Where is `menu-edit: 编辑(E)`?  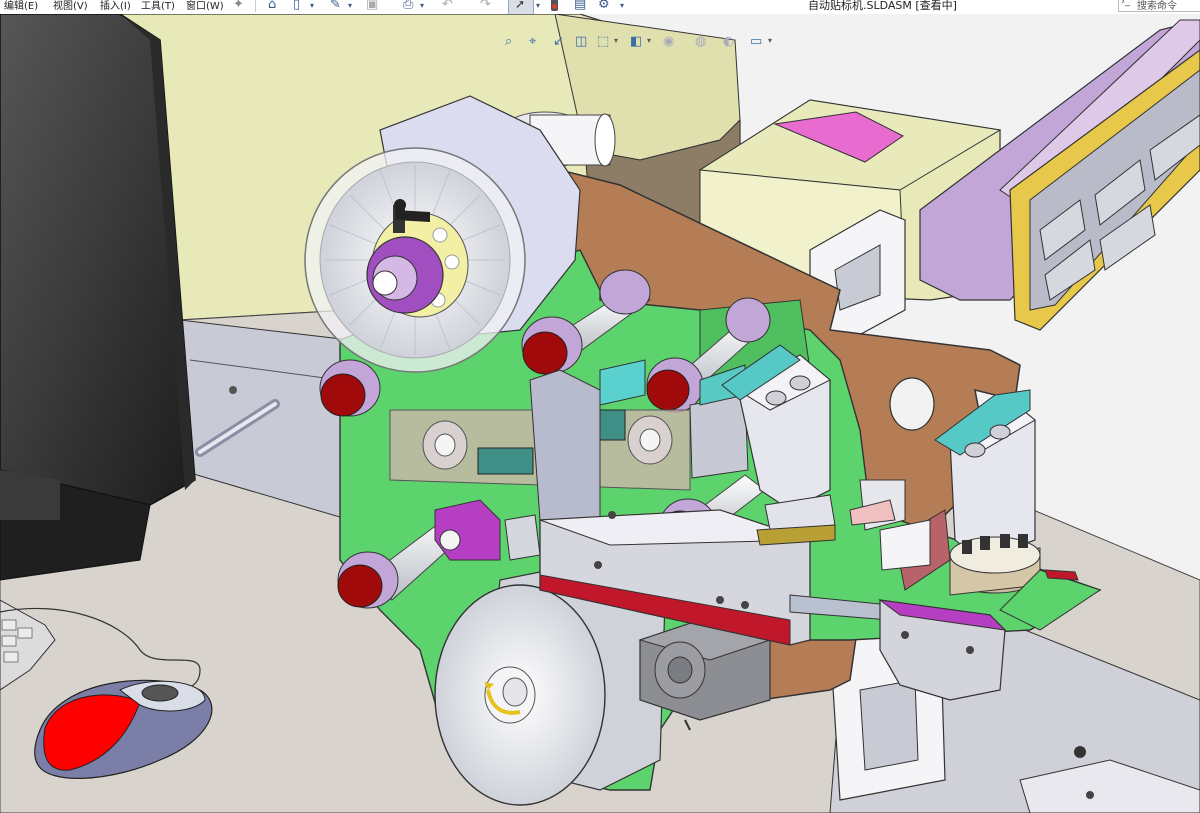
menu-edit: 编辑(E) is located at coordinates (21, 6).